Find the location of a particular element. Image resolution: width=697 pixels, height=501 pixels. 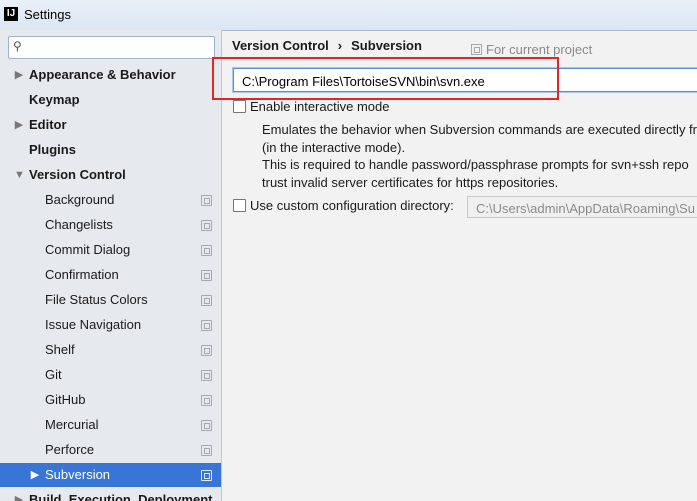

sidebar-item-label: Editor is located at coordinates (48, 124).